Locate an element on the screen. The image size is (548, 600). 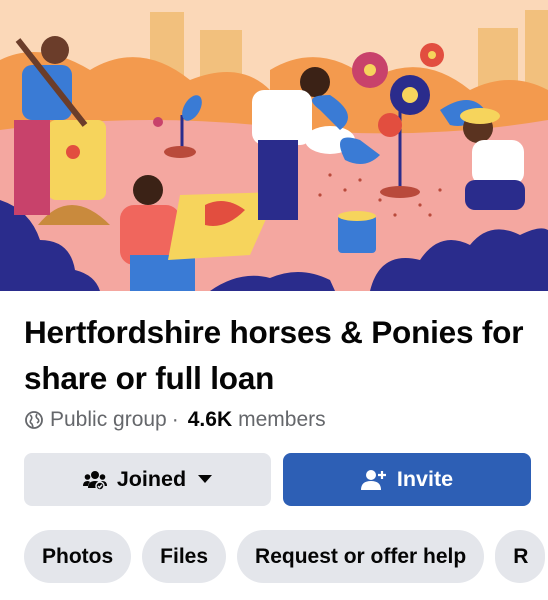
group-tabs: Photos Files Request or offer help R is located at coordinates (285, 556).